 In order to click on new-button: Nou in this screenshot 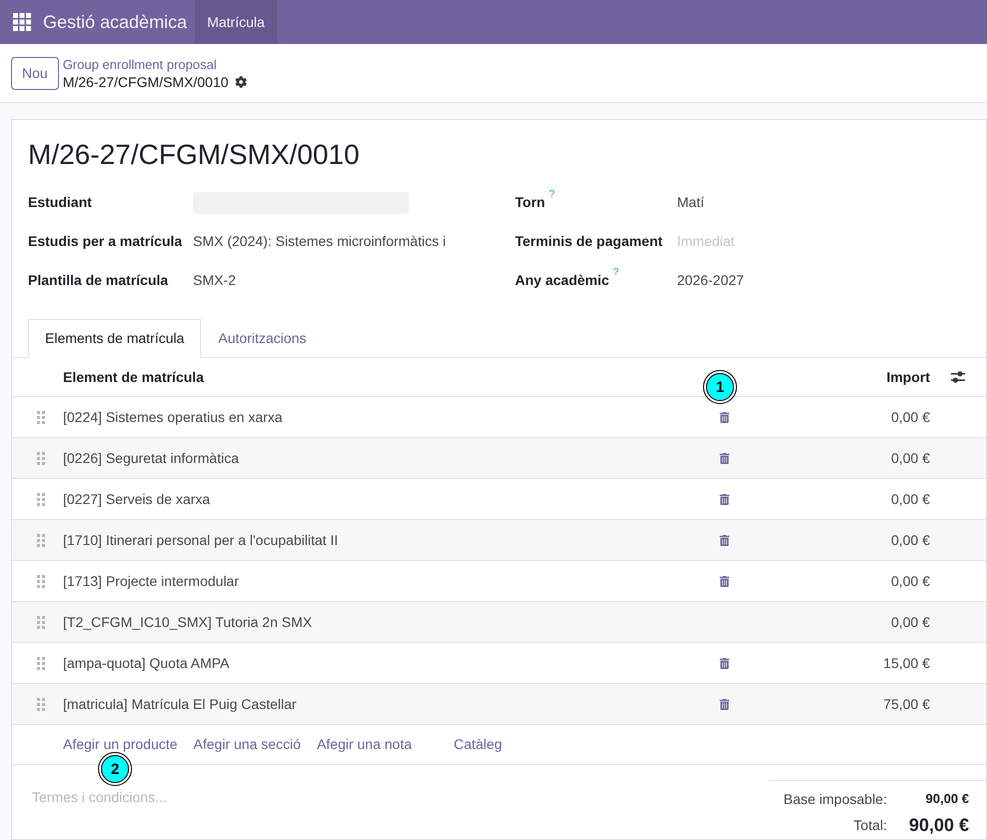, I will do `click(35, 73)`.